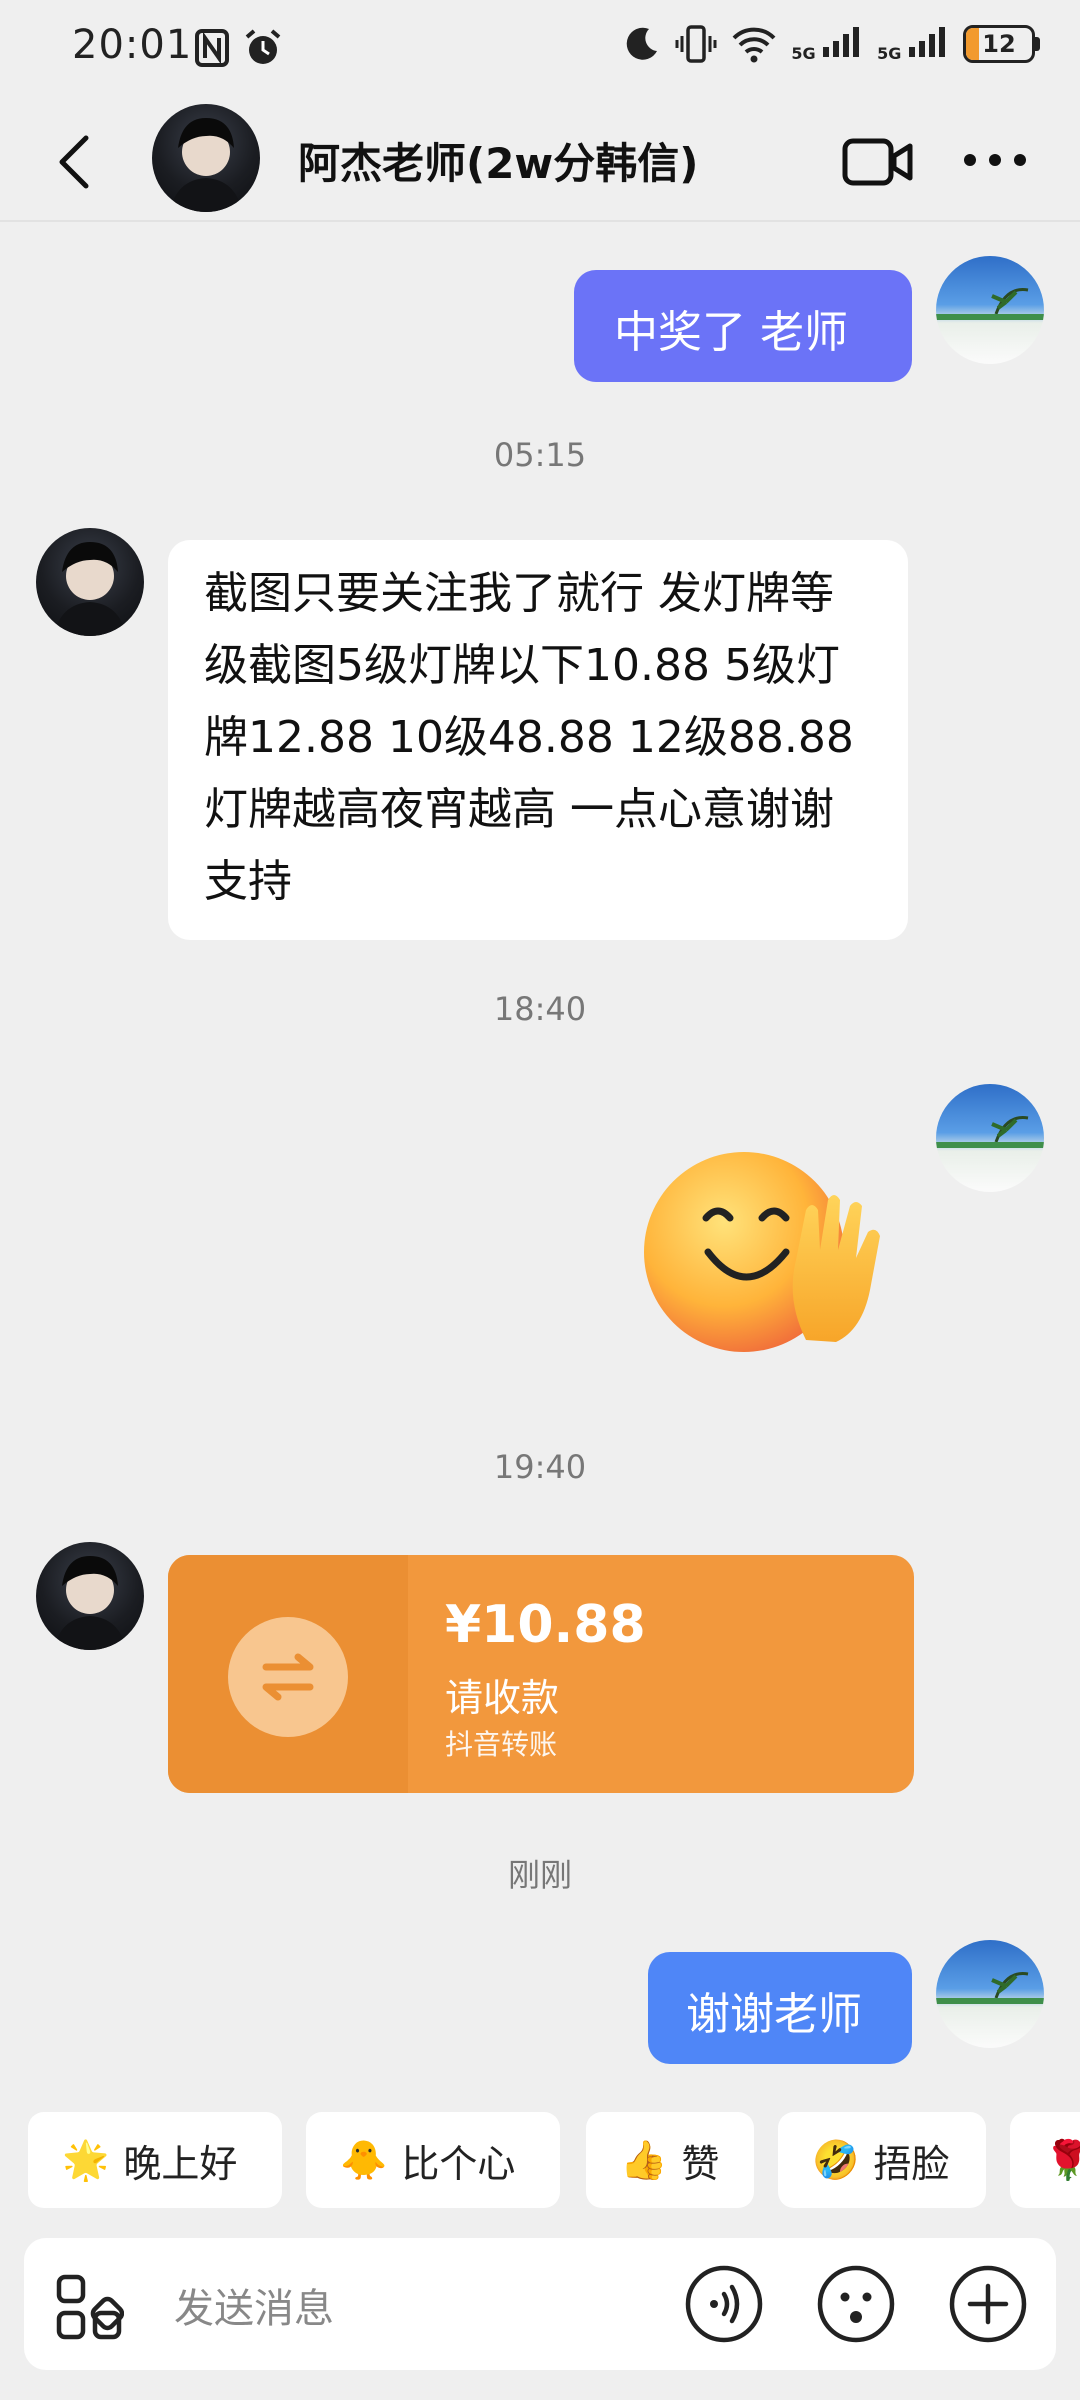 The height and width of the screenshot is (2400, 1080). I want to click on timestamp: 刚刚, so click(539, 1875).